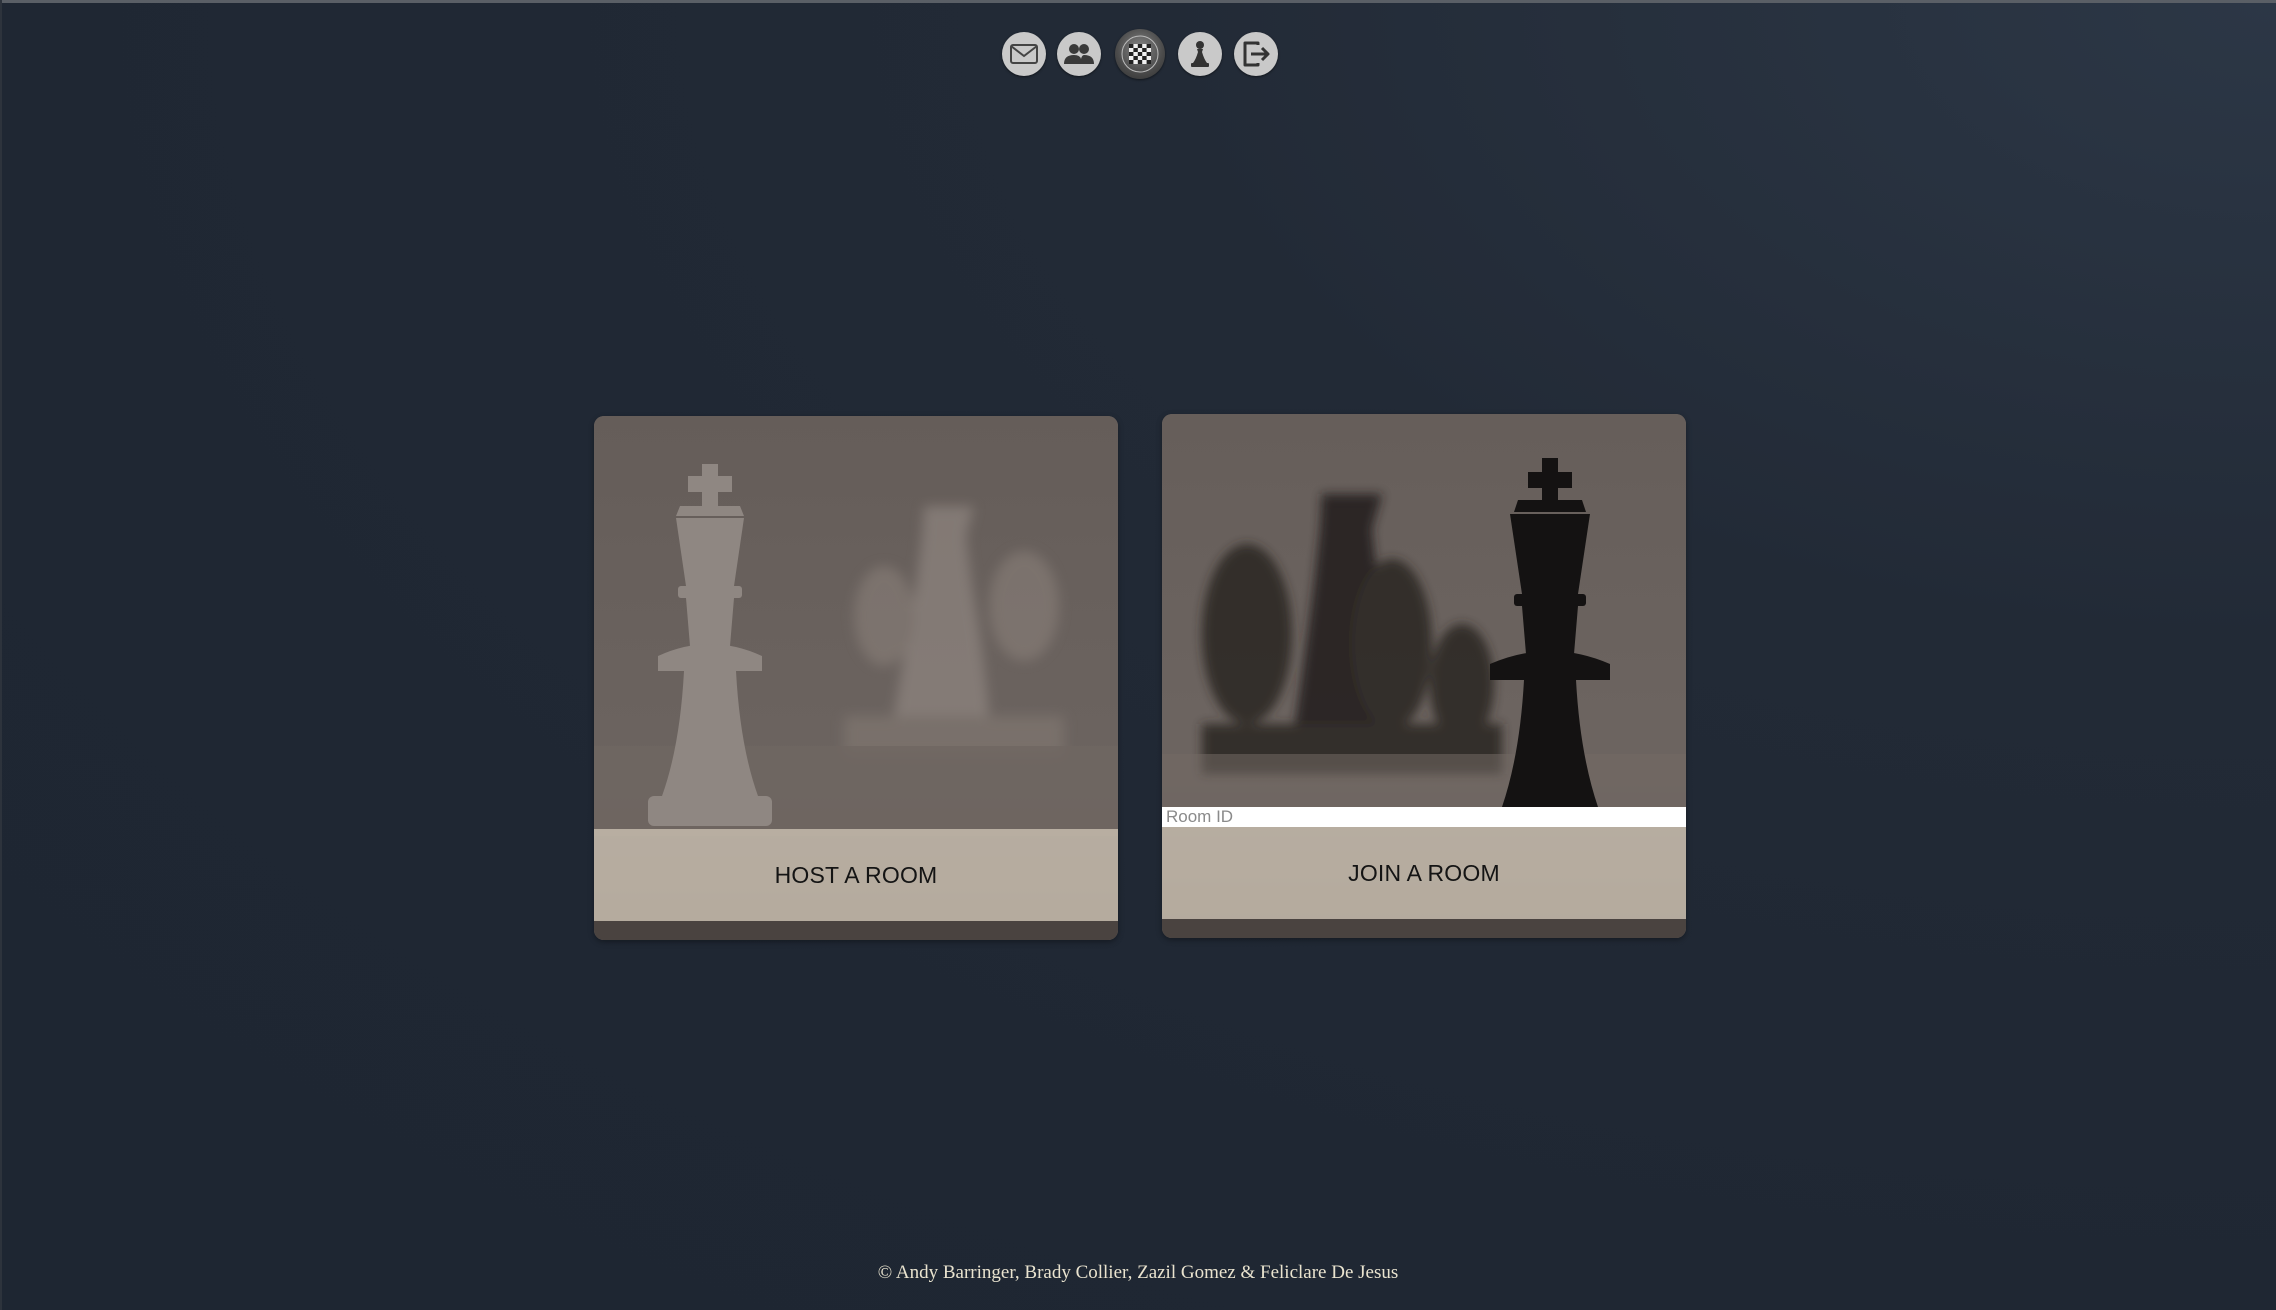  I want to click on chessboard-icon, so click(1140, 54).